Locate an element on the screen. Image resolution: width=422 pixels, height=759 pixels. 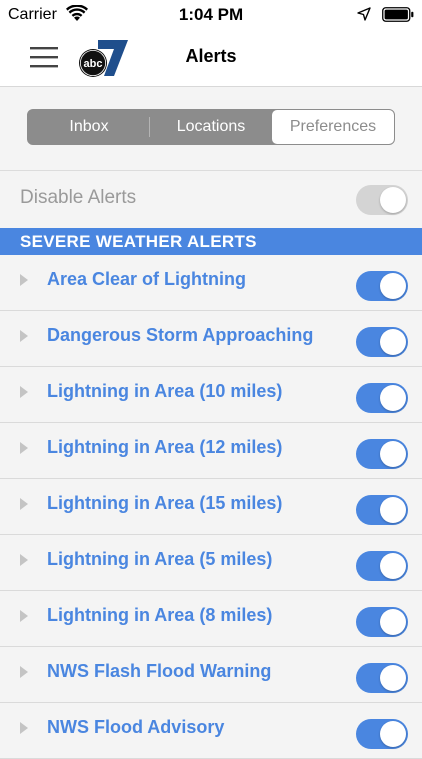
location-arrow-icon is located at coordinates (364, 14).